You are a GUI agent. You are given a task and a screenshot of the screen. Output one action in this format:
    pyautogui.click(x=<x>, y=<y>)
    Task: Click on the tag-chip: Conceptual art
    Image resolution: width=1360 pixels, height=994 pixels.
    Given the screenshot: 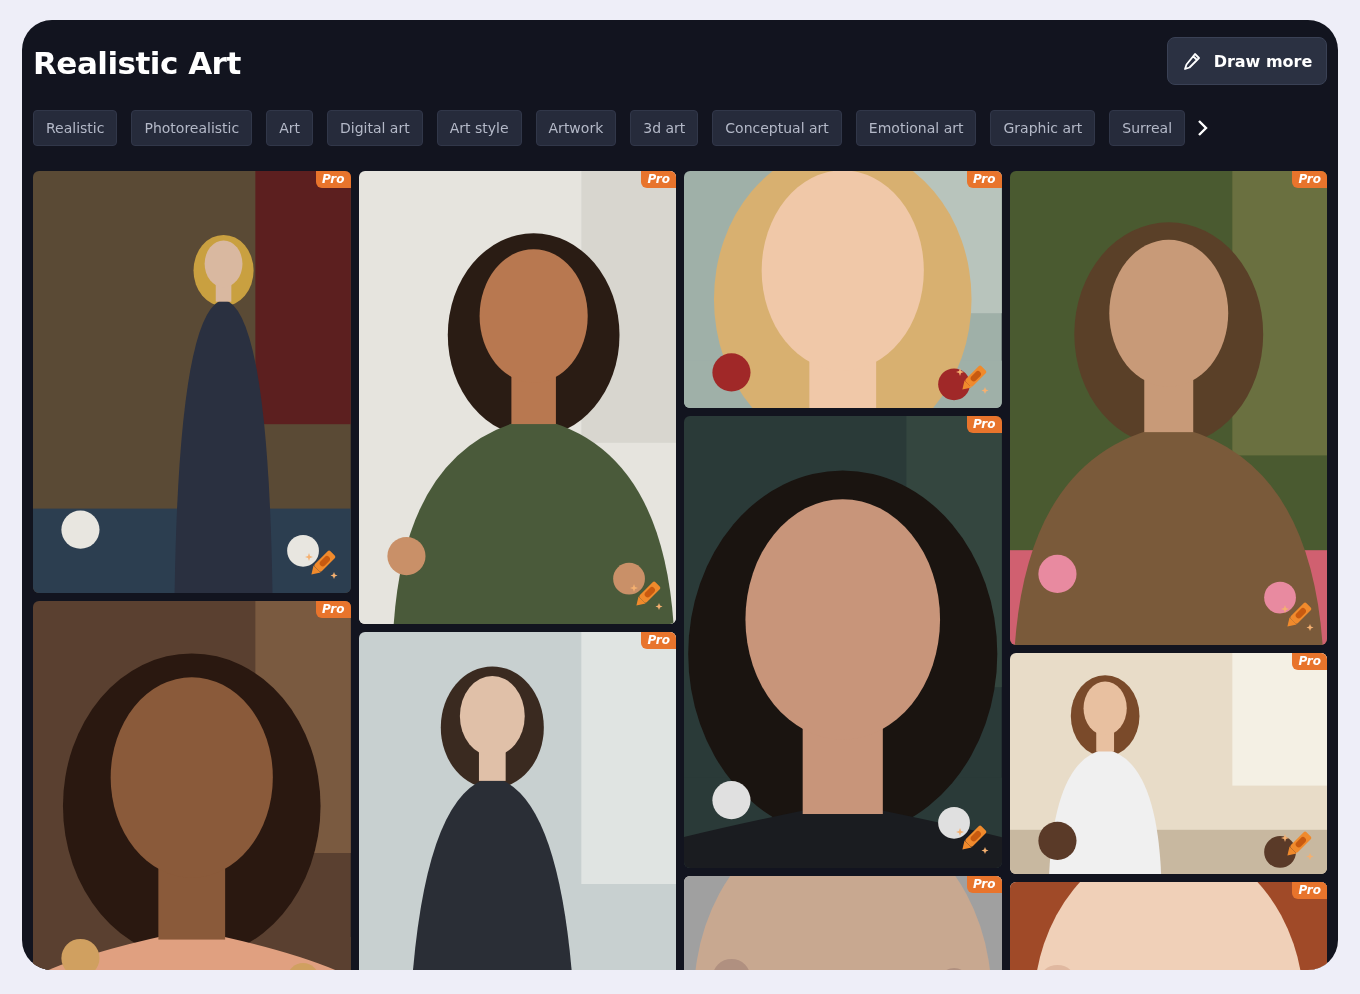 What is the action you would take?
    pyautogui.click(x=777, y=128)
    